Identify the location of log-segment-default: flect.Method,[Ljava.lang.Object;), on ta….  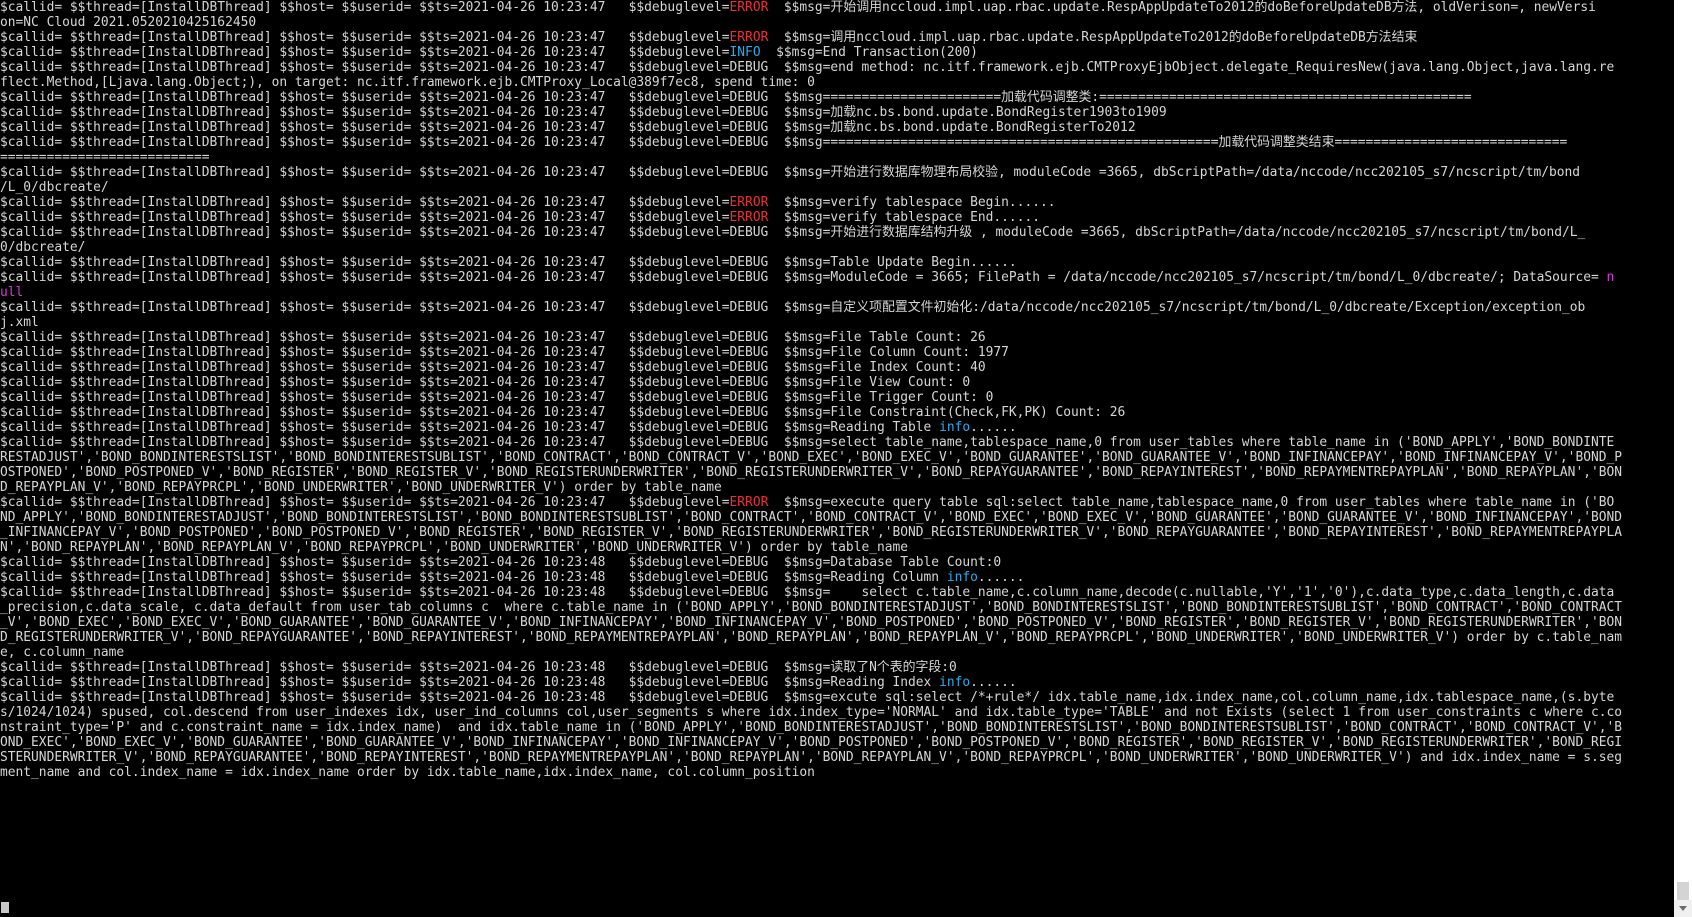
(407, 82).